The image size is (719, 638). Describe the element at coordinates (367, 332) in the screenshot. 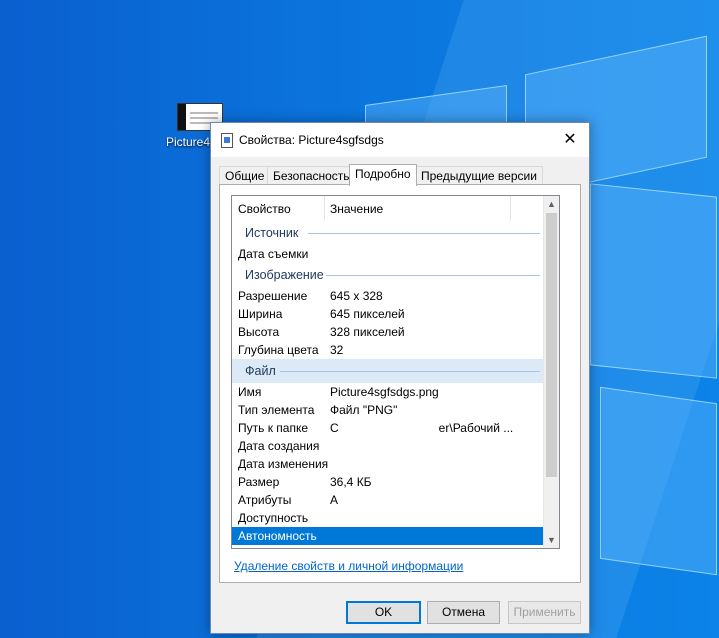

I see `property-value: 328 пикселей` at that location.